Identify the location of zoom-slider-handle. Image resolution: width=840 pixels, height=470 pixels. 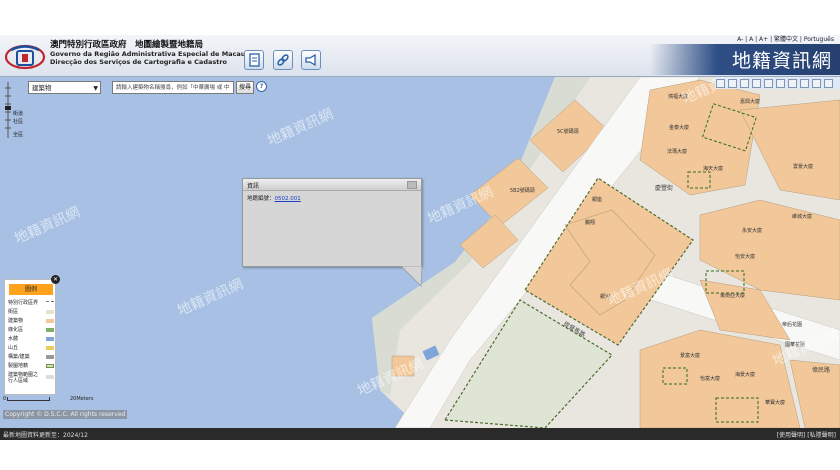
(8, 108).